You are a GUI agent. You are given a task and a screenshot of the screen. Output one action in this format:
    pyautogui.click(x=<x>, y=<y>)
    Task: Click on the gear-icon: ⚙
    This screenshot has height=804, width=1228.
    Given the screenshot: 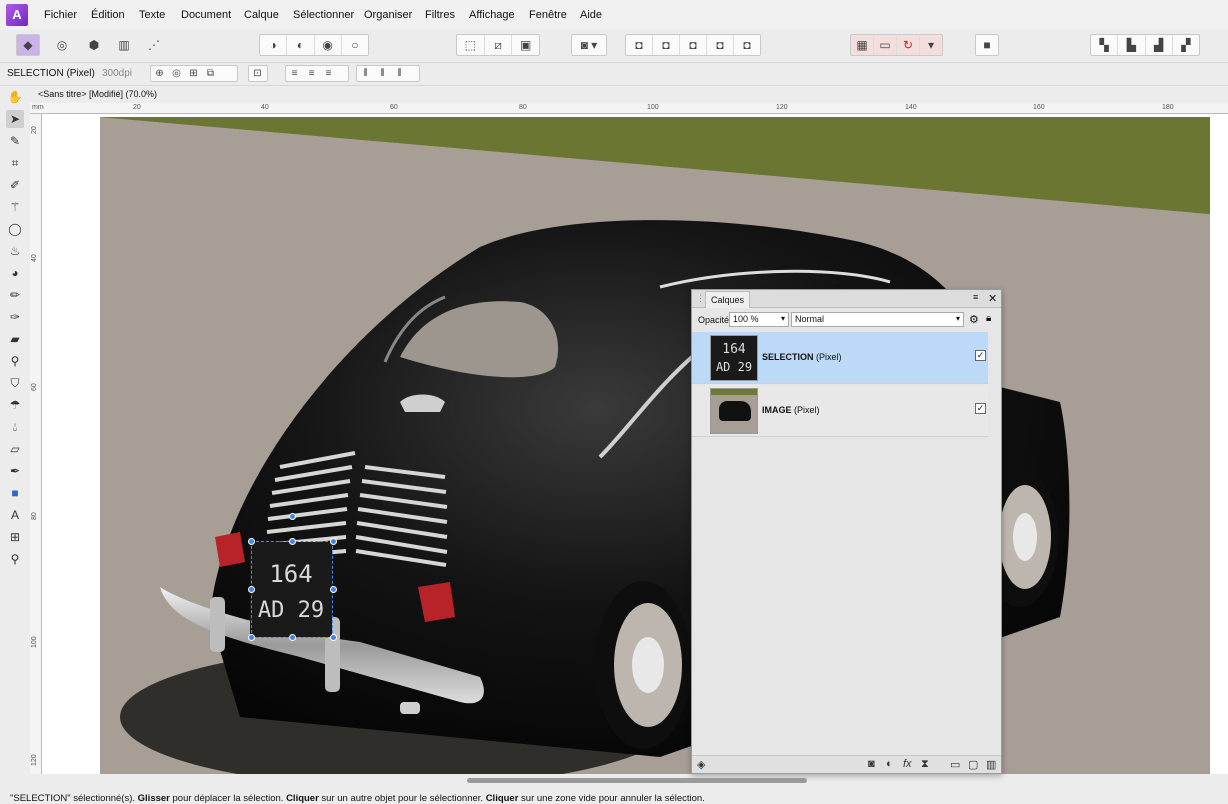 What is the action you would take?
    pyautogui.click(x=974, y=319)
    